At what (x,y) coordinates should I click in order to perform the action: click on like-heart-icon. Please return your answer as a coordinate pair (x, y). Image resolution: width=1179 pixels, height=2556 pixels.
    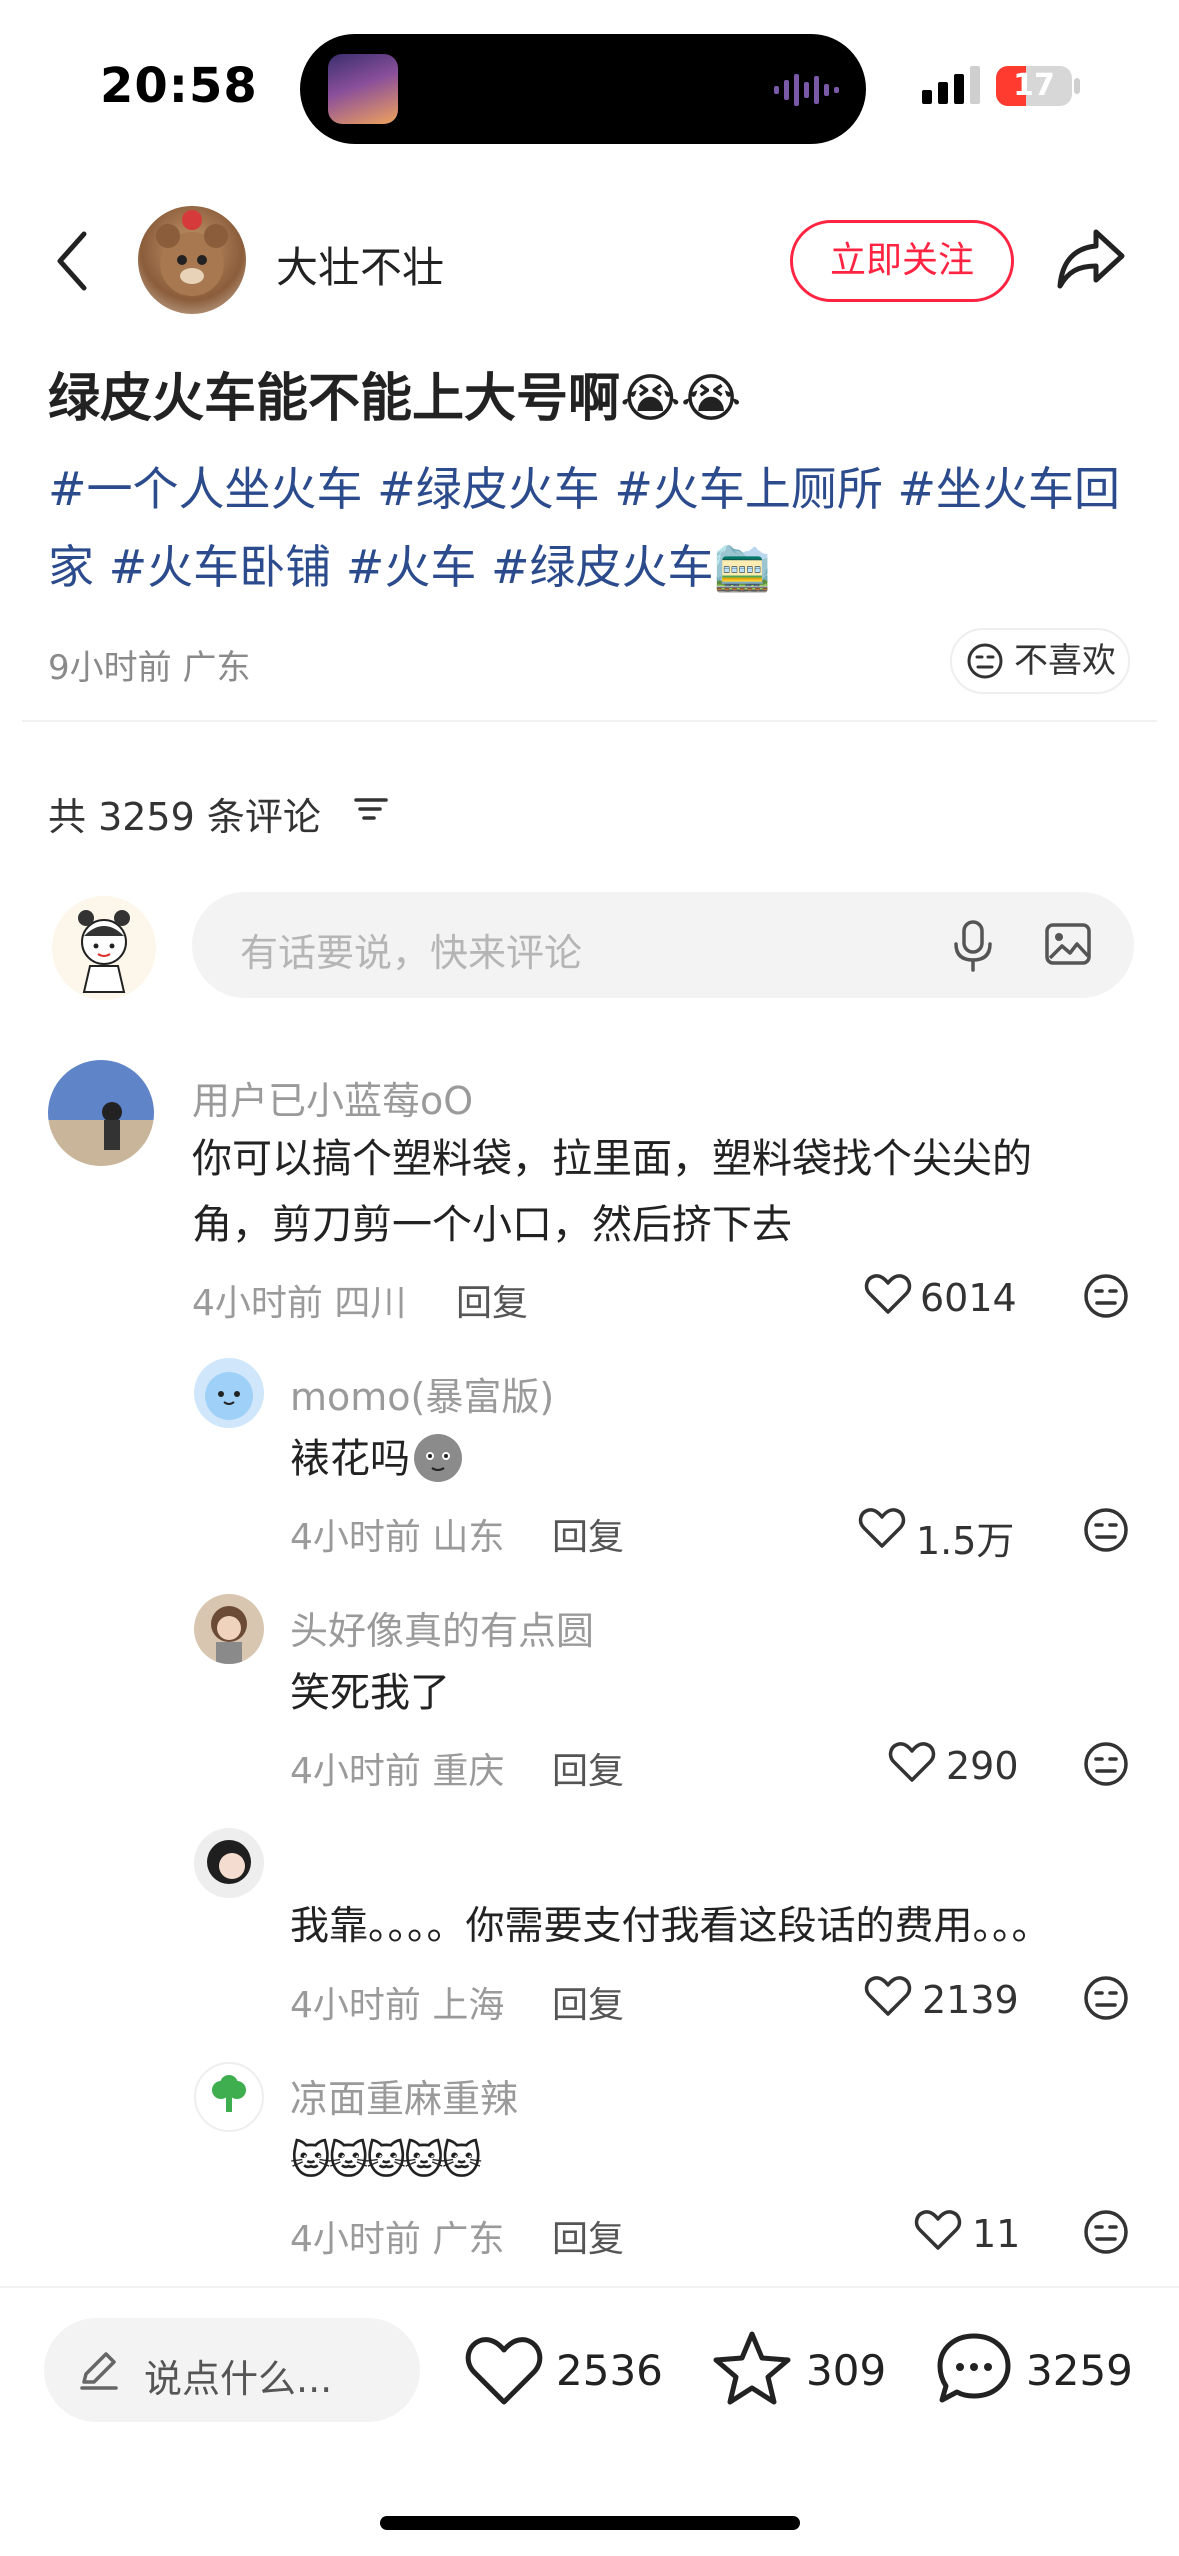
    Looking at the image, I should click on (504, 2370).